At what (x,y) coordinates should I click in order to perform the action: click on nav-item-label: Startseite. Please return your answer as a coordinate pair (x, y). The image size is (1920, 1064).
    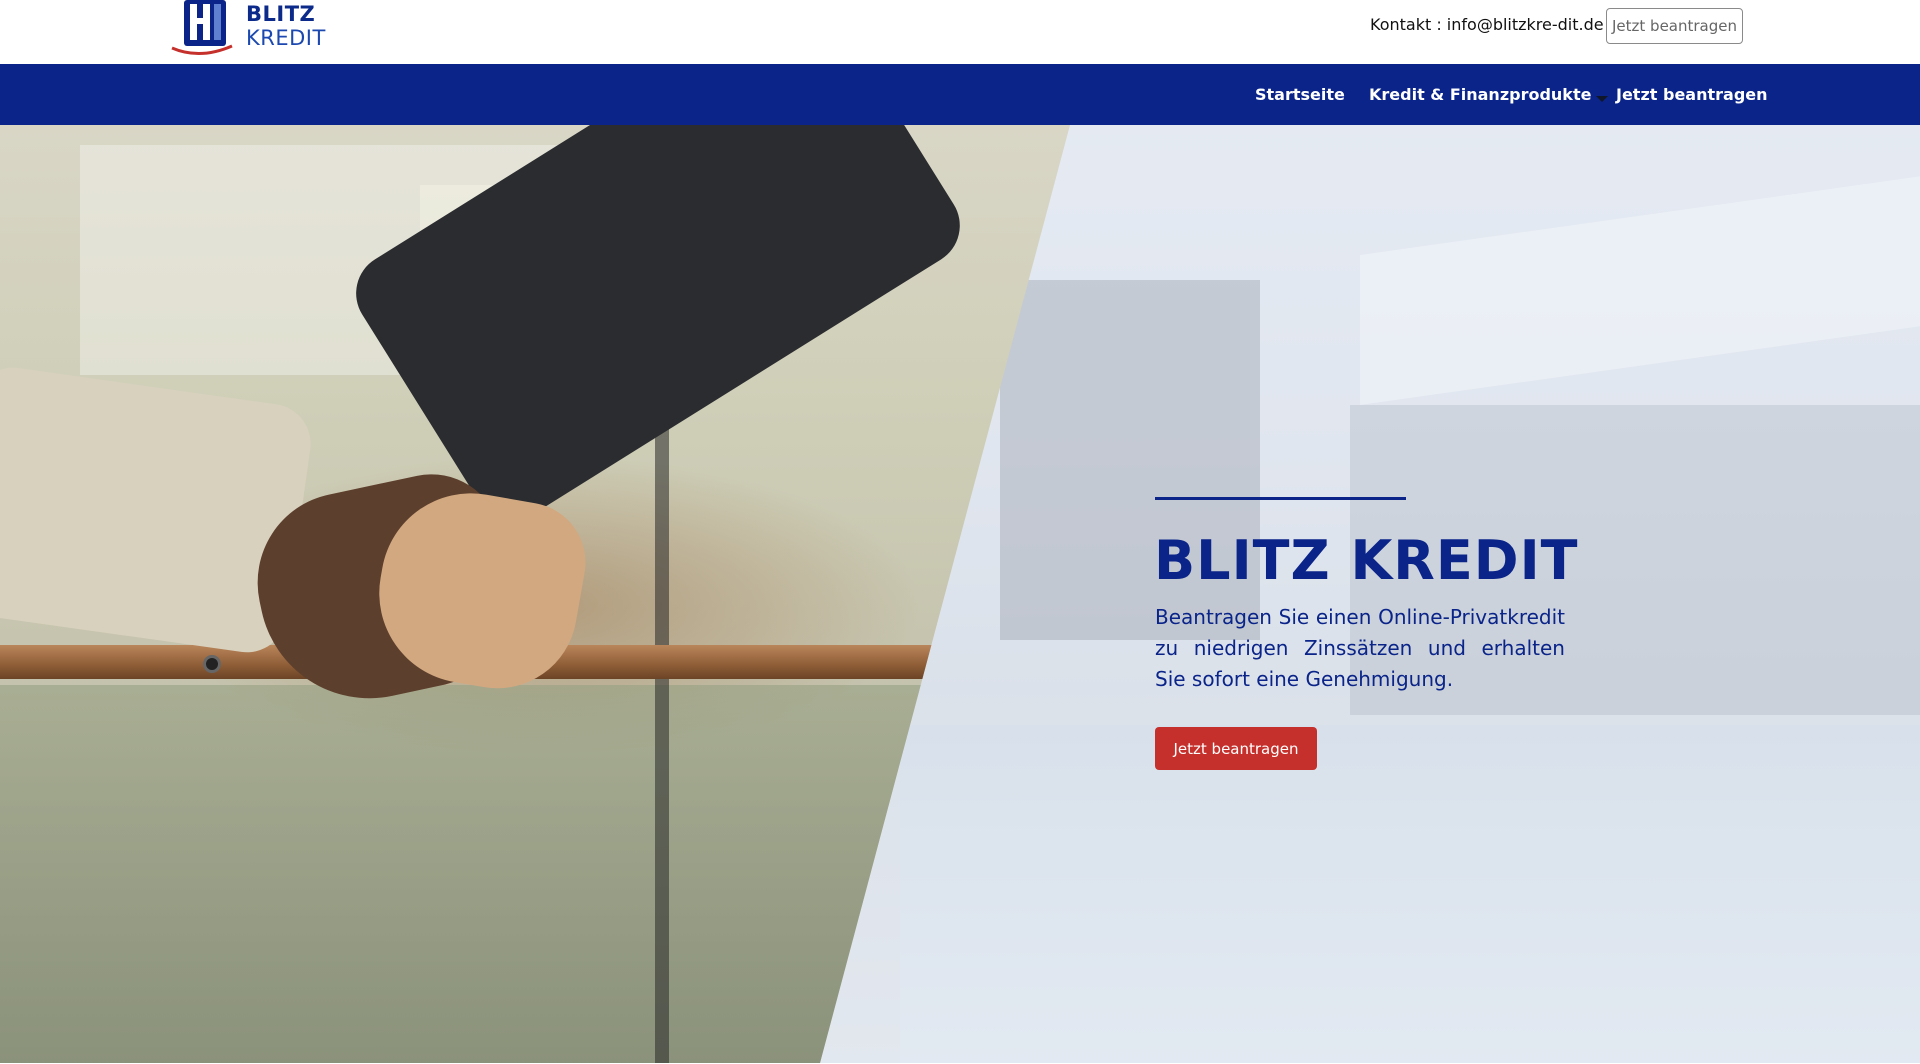
    Looking at the image, I should click on (1300, 94).